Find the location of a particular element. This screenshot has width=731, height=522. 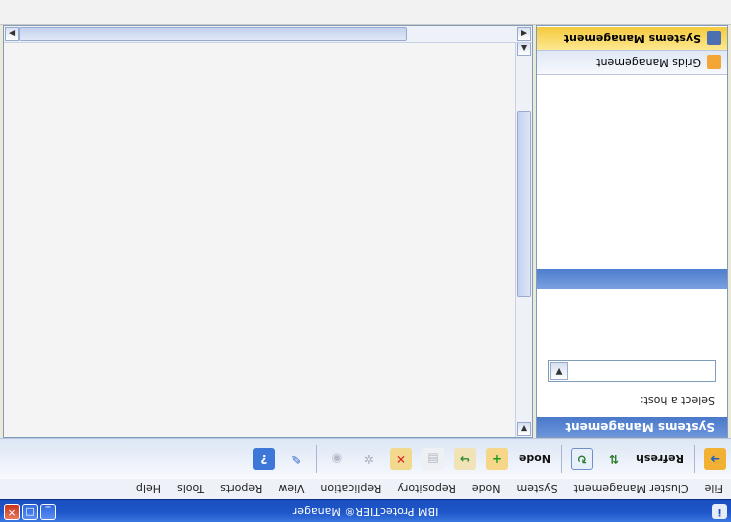

vertical-scrollbar: ▼ ▲ is located at coordinates (523, 239).